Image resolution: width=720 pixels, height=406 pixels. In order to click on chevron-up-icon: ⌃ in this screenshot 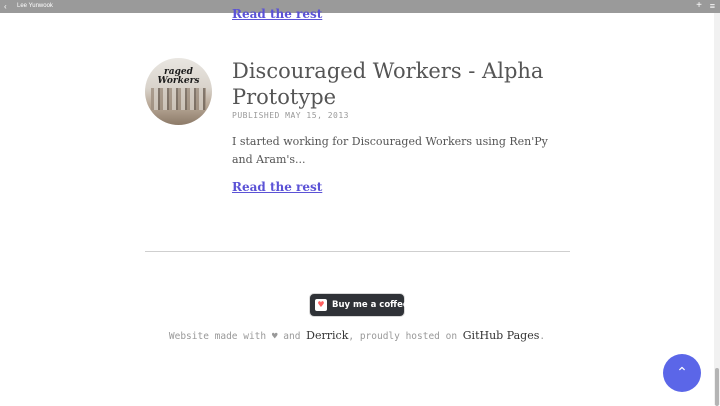, I will do `click(682, 373)`.